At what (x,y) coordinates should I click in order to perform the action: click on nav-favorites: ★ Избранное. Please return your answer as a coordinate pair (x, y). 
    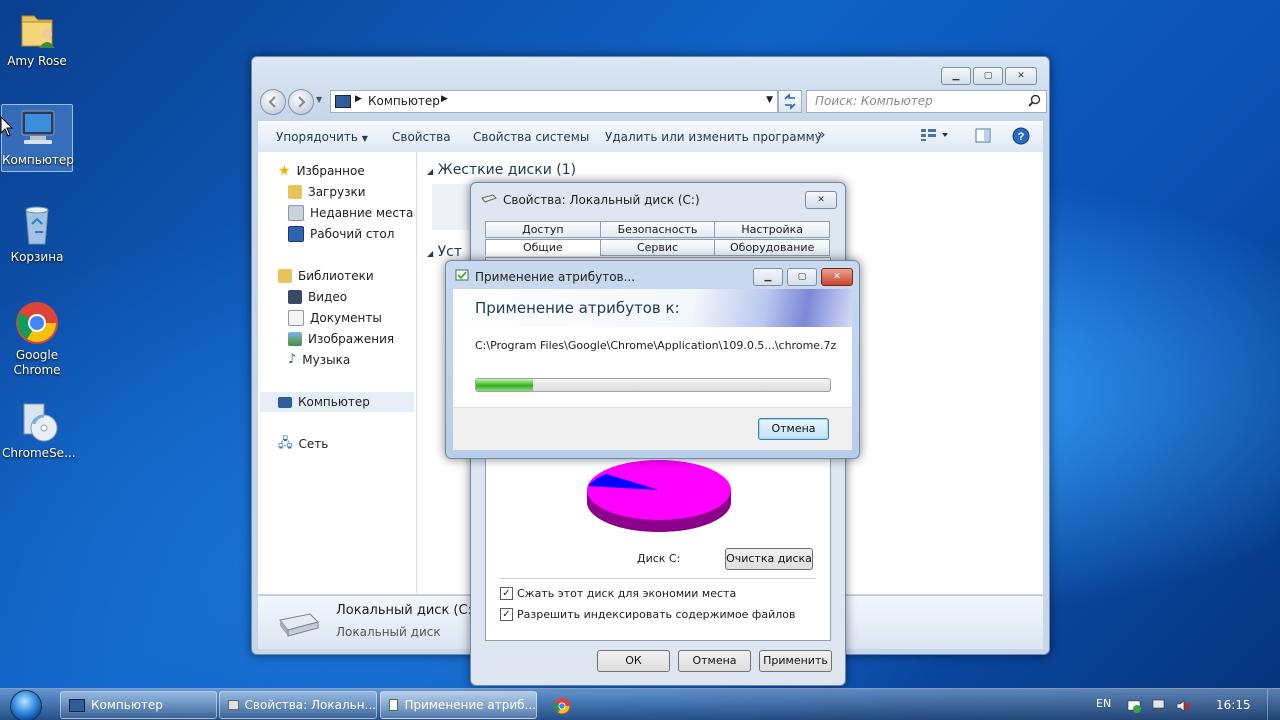
    Looking at the image, I should click on (321, 171).